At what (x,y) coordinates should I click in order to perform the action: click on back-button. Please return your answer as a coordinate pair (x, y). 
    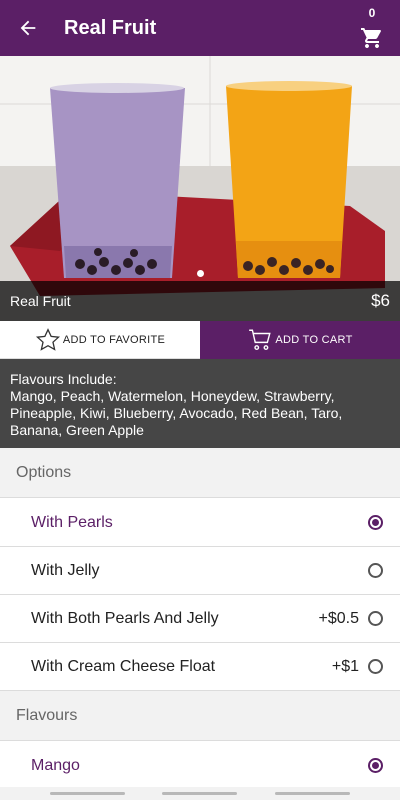
    Looking at the image, I should click on (28, 28).